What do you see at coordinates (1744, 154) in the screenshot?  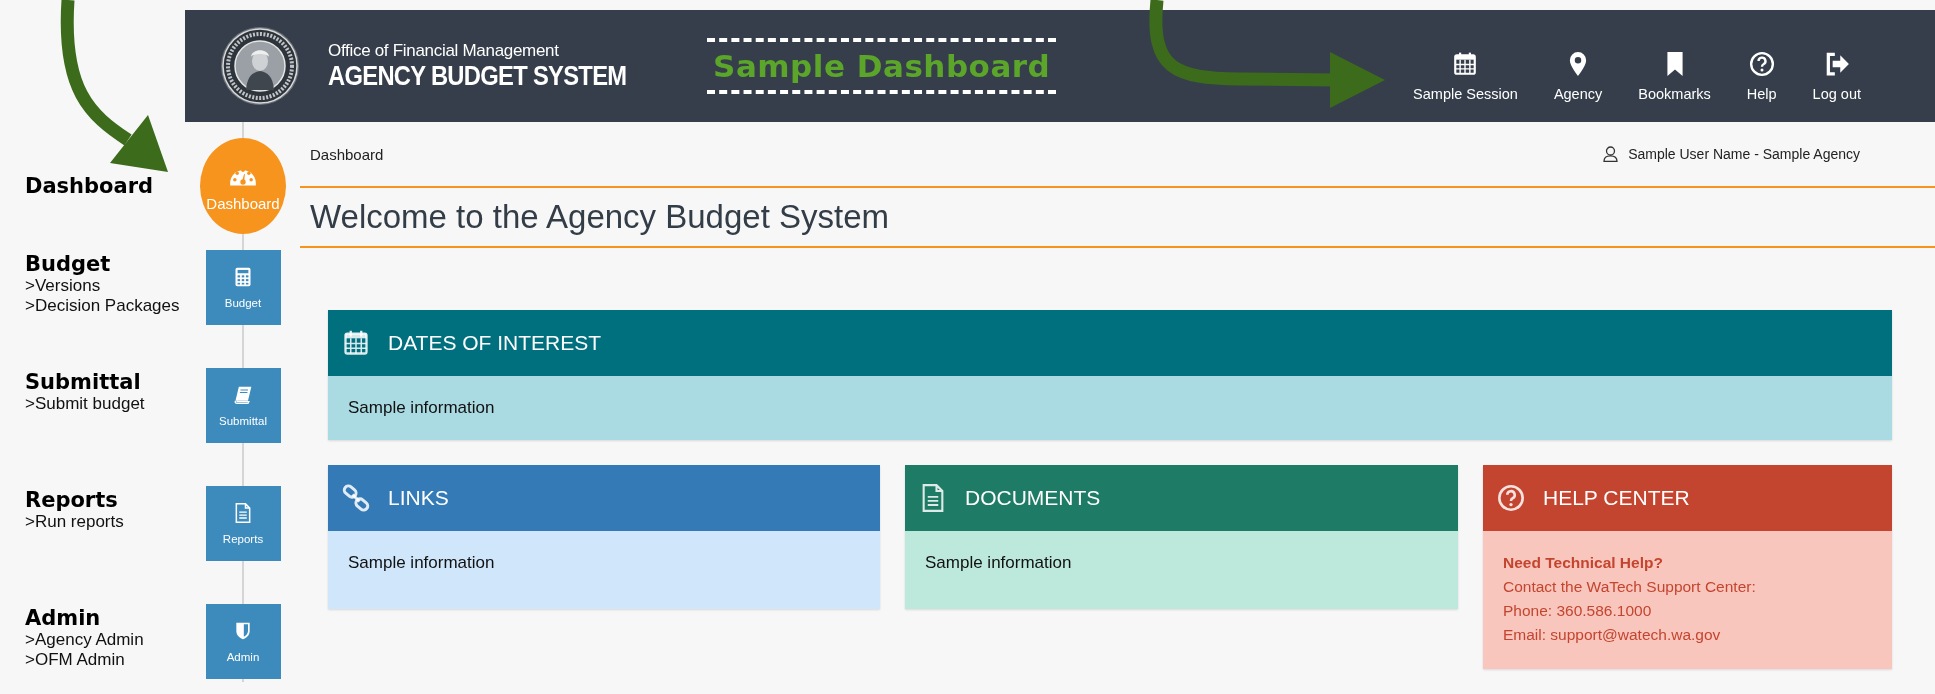 I see `user-name: Sample User Name - Sample Agency` at bounding box center [1744, 154].